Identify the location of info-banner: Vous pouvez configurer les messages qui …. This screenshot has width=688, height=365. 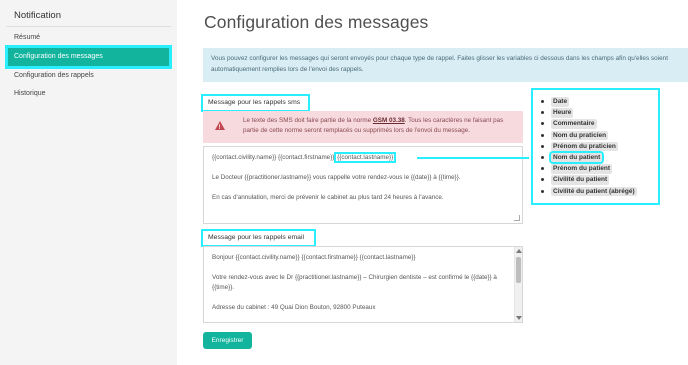
(445, 65).